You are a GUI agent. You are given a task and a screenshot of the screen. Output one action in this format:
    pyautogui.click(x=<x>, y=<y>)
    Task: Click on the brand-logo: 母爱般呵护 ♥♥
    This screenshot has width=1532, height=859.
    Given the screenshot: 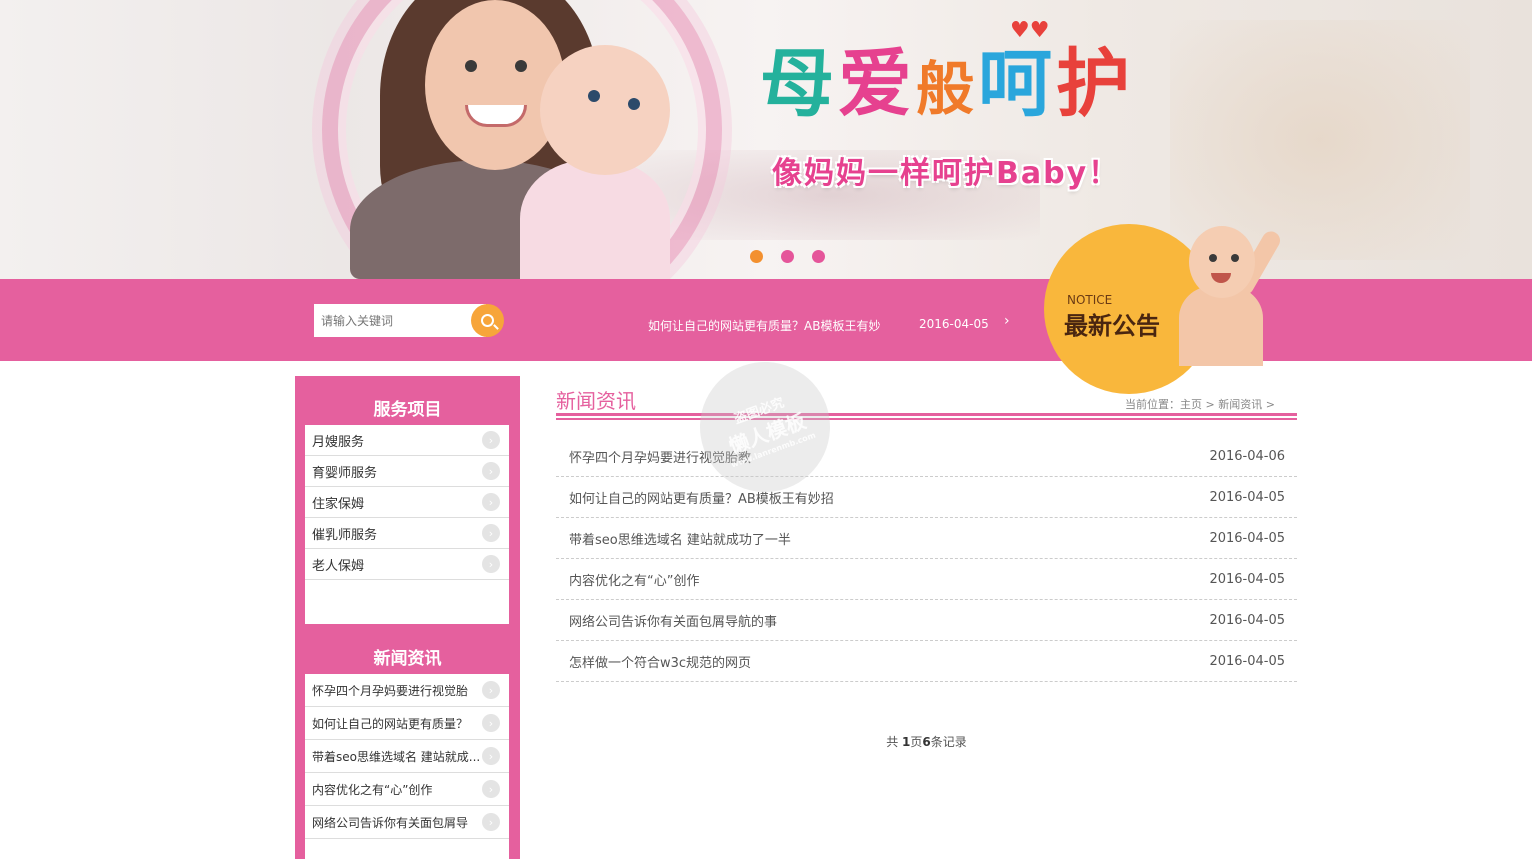 What is the action you would take?
    pyautogui.click(x=980, y=81)
    